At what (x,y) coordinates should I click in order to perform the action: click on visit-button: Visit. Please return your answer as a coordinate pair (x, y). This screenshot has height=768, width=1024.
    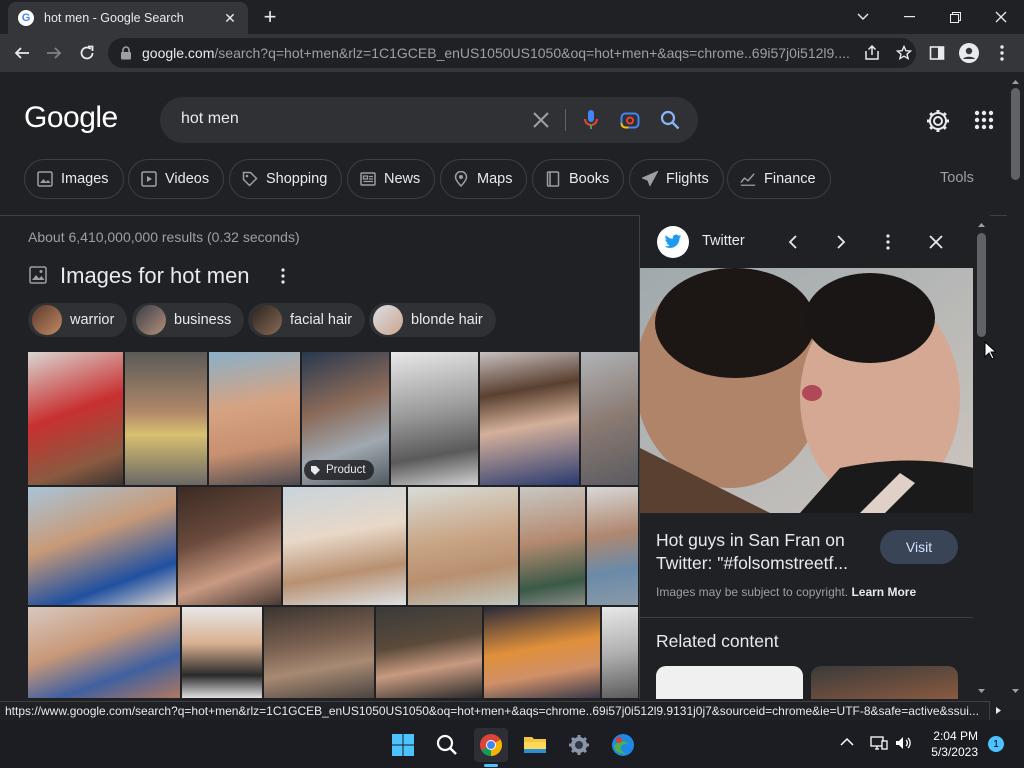
    Looking at the image, I should click on (919, 547).